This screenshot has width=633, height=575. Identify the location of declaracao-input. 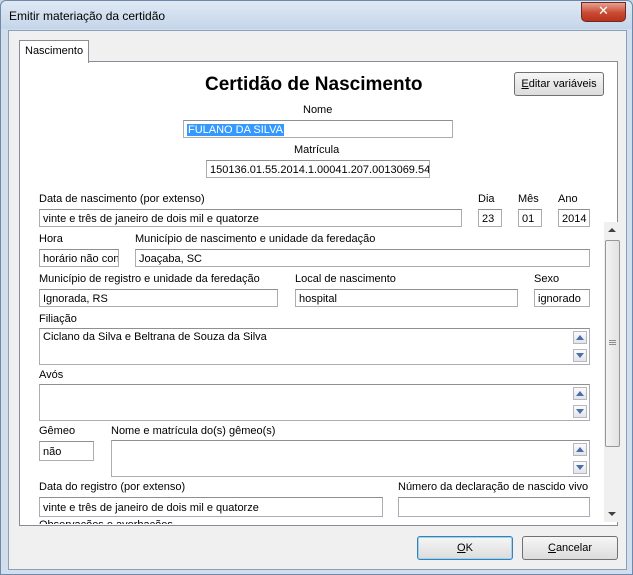
(494, 507).